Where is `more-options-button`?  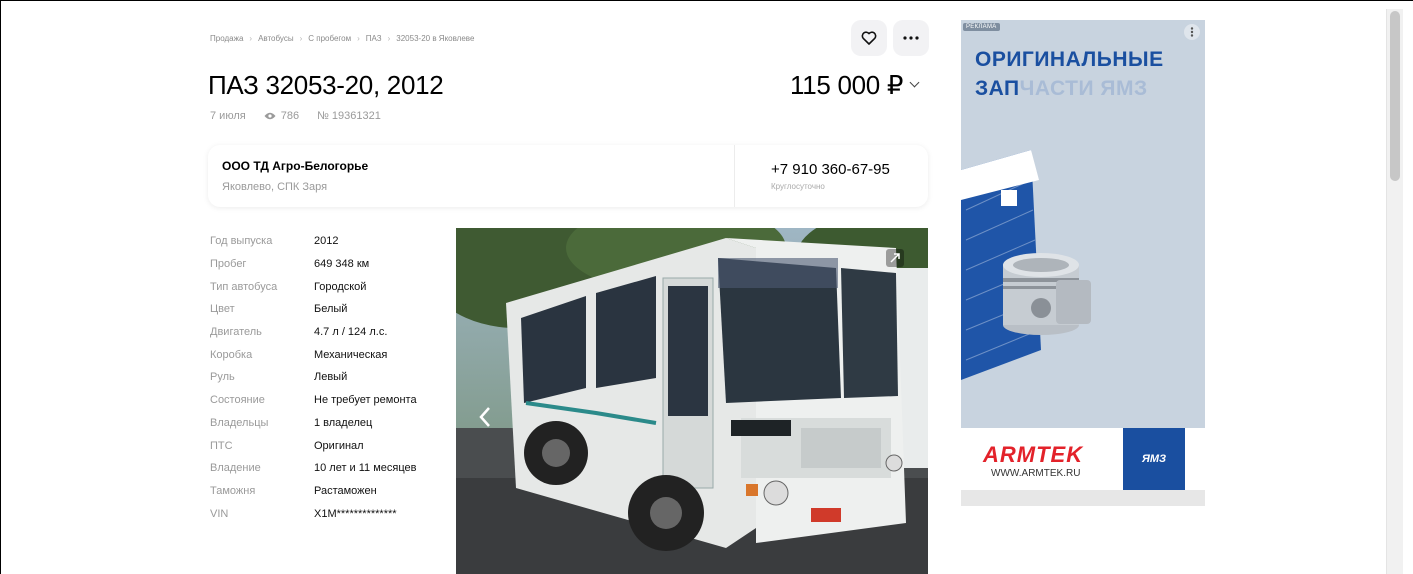
more-options-button is located at coordinates (911, 38).